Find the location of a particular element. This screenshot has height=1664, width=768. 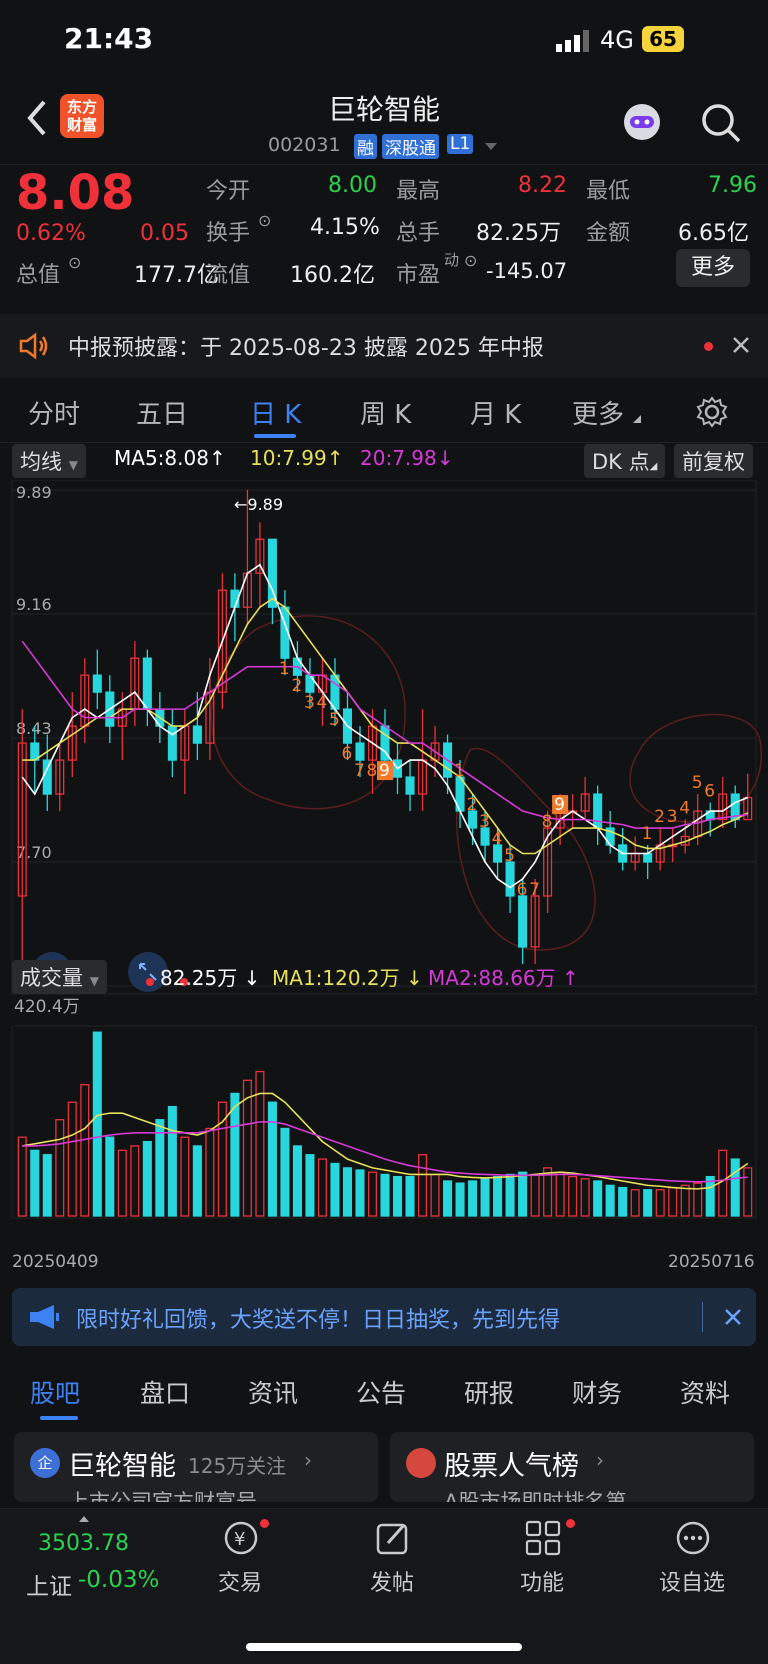

tab-monthly-k: 月 K is located at coordinates (495, 412).